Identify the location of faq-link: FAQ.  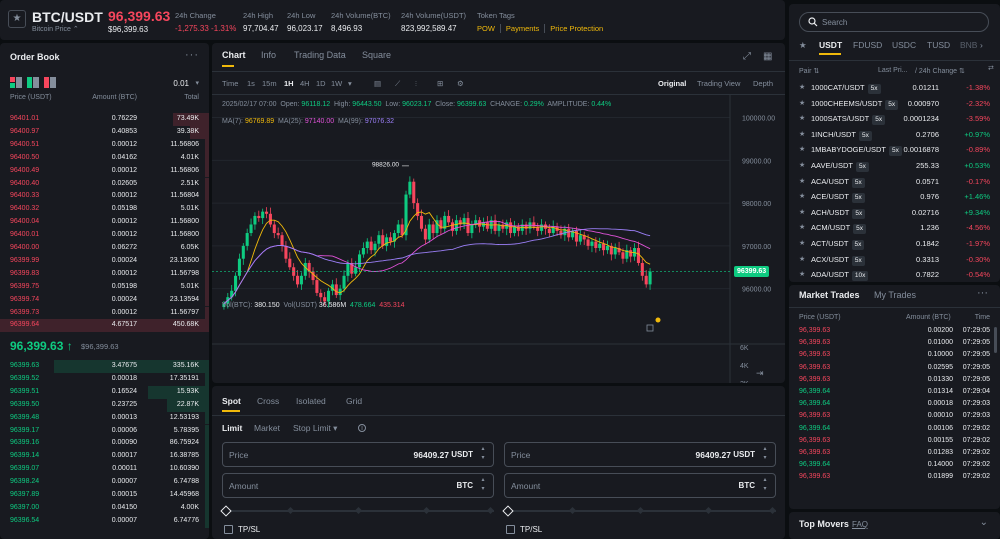
(860, 524).